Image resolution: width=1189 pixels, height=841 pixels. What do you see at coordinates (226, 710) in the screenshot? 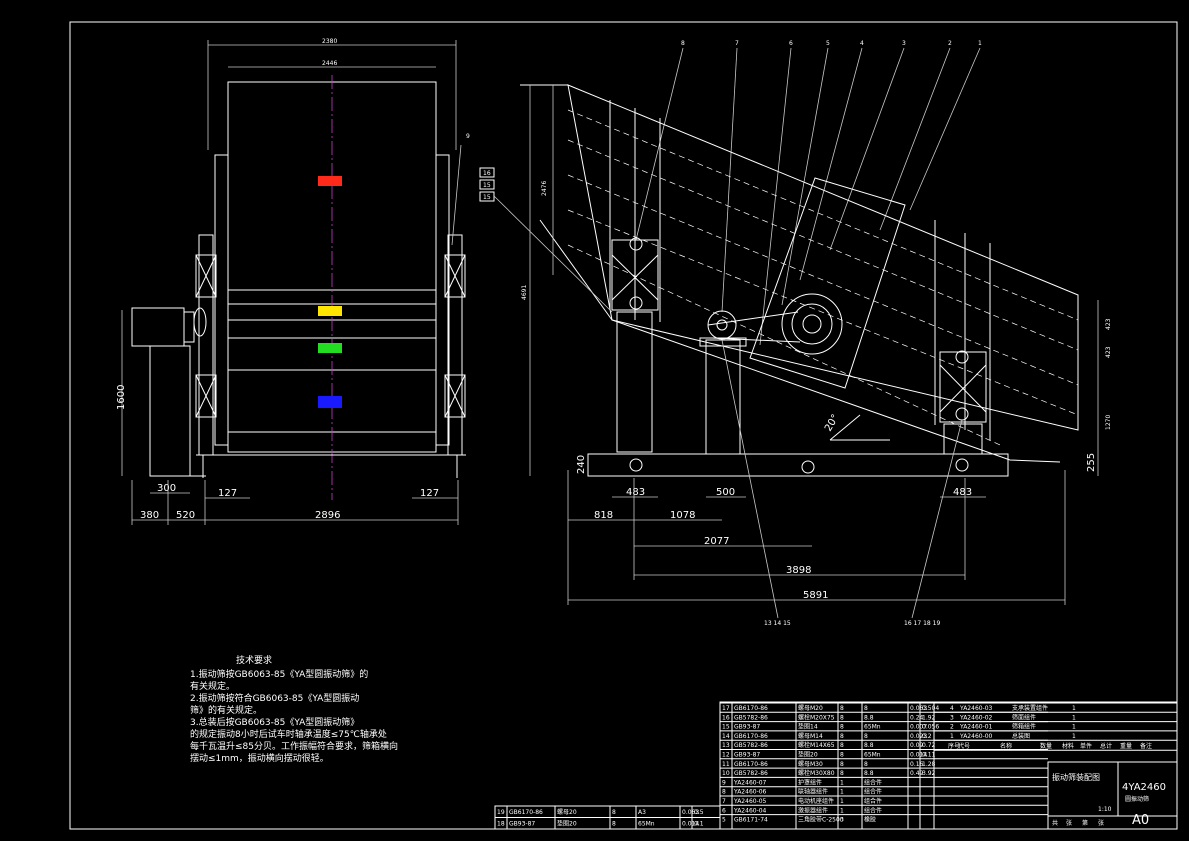
I see `tech-item: 筛》的有关规定。` at bounding box center [226, 710].